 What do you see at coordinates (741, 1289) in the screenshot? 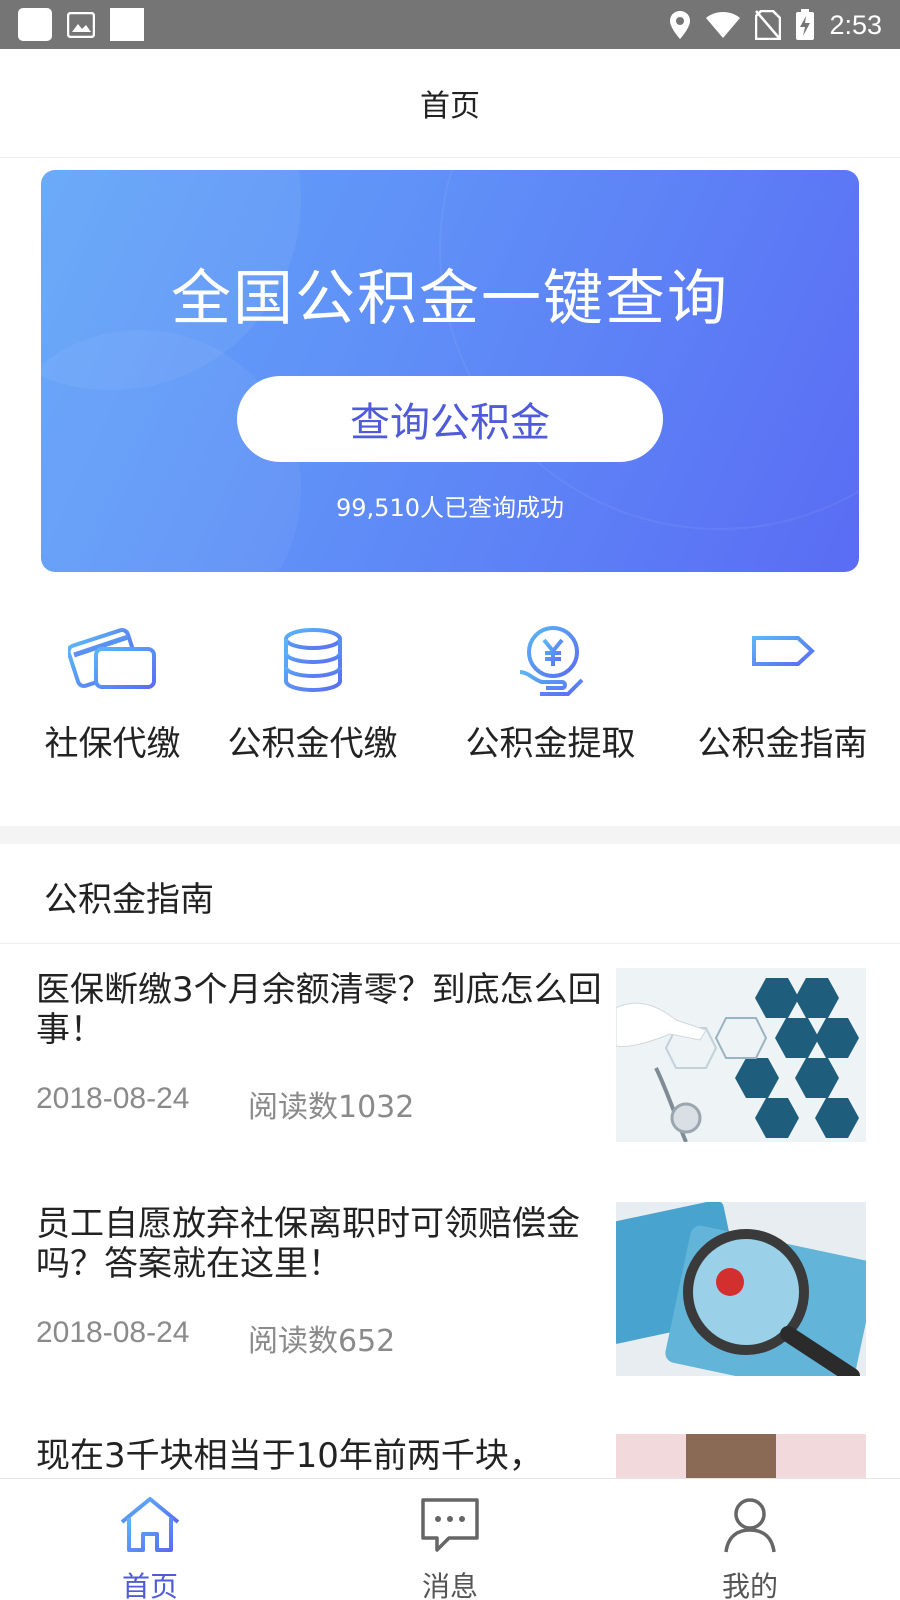
I see `article-thumbnail-social-card` at bounding box center [741, 1289].